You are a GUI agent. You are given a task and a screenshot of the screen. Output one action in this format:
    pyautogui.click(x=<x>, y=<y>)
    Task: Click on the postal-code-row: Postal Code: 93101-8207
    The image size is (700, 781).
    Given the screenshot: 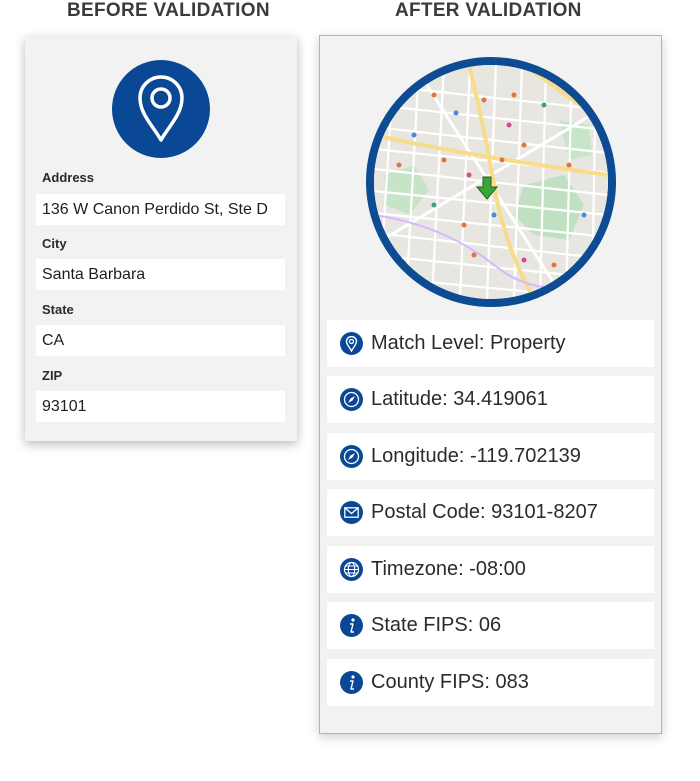 What is the action you would take?
    pyautogui.click(x=490, y=512)
    